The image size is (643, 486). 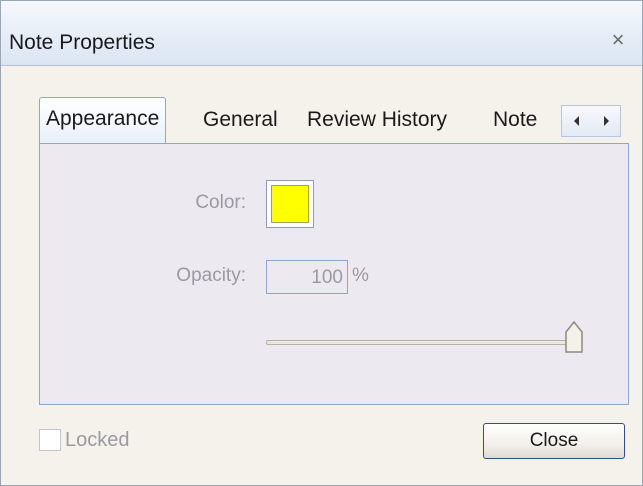 I want to click on opacity-input: 100, so click(x=307, y=277).